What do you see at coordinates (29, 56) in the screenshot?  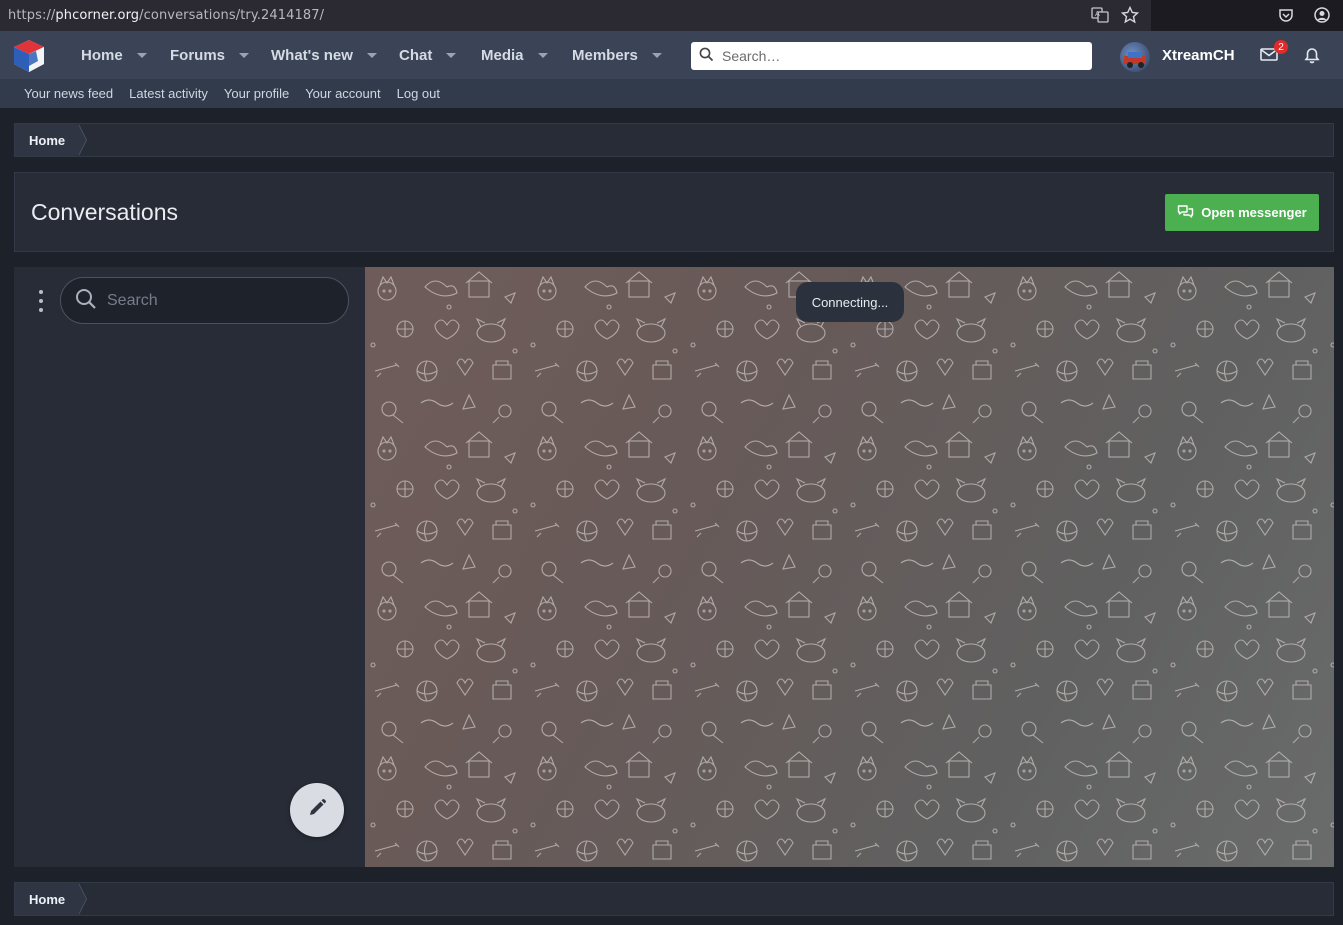 I see `site-logo` at bounding box center [29, 56].